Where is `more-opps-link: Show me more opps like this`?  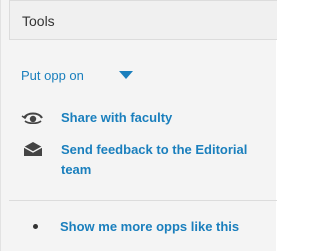 more-opps-link: Show me more opps like this is located at coordinates (136, 226).